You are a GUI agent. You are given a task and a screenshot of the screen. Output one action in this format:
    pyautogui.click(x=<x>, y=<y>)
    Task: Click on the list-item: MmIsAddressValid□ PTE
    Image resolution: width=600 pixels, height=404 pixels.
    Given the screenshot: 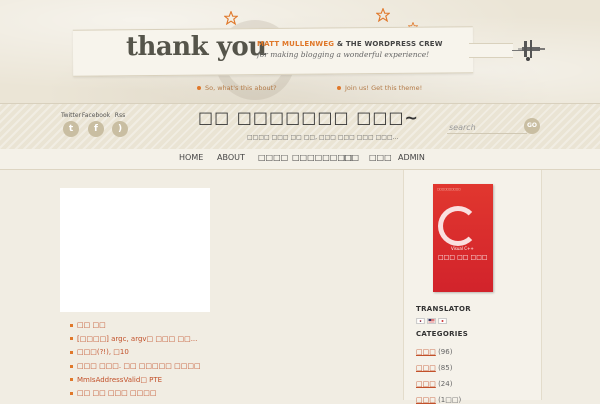 What is the action you would take?
    pyautogui.click(x=135, y=383)
    